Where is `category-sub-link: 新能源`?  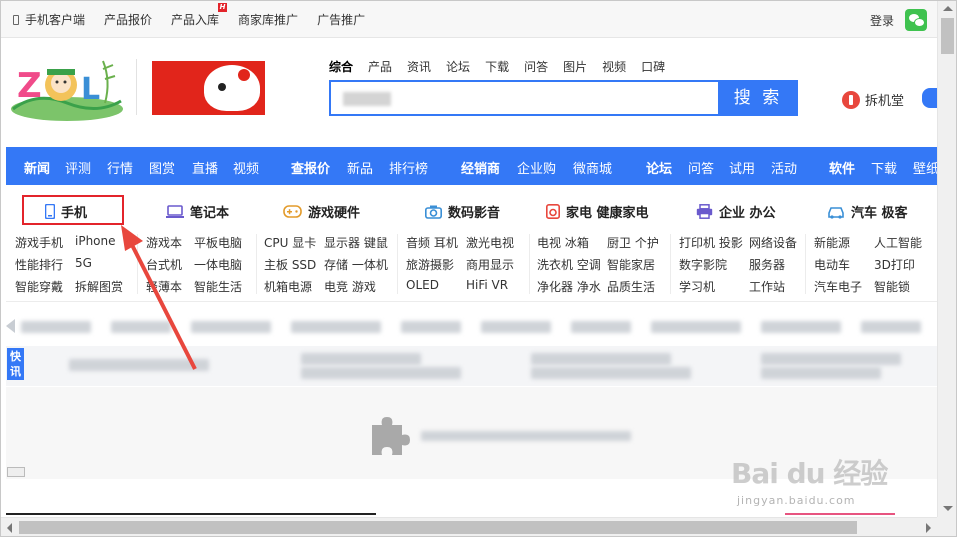 category-sub-link: 新能源 is located at coordinates (832, 242).